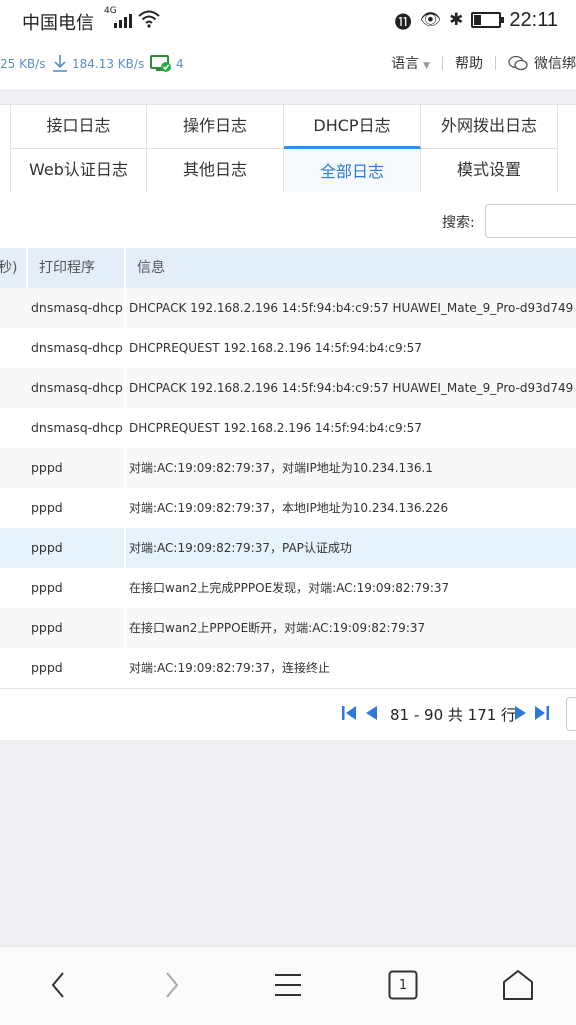 The height and width of the screenshot is (1025, 576). Describe the element at coordinates (288, 268) in the screenshot. I see `table-header: 秒) 打印程序 信息` at that location.